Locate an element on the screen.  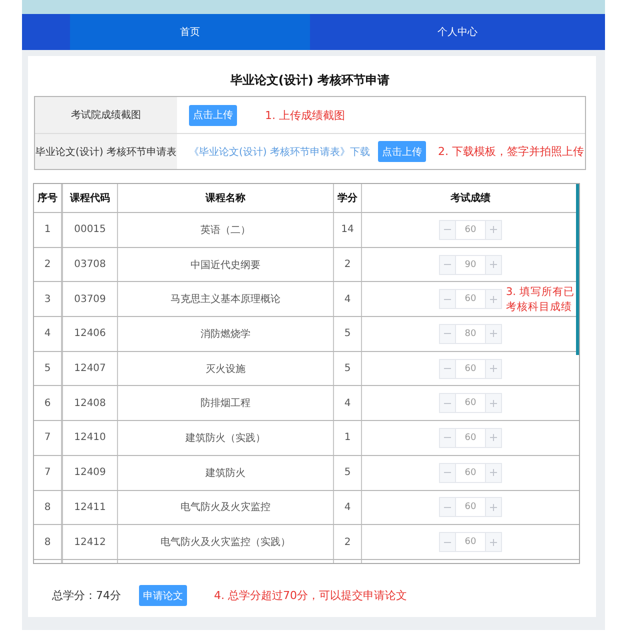
apply-button: 申请论文 is located at coordinates (163, 595).